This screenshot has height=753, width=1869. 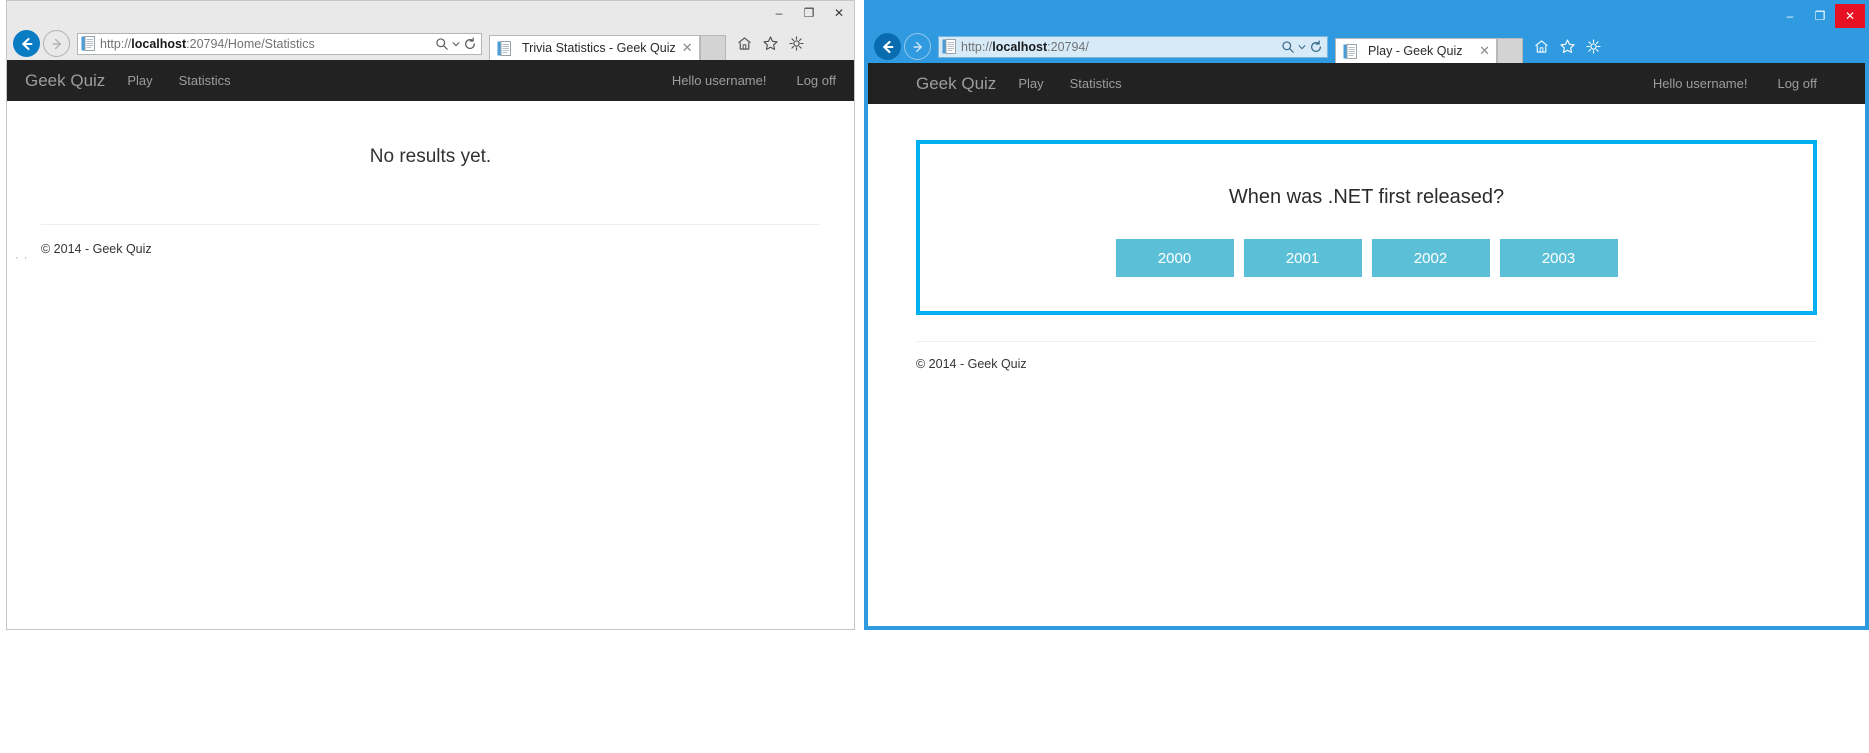 What do you see at coordinates (250, 43) in the screenshot?
I see `url-path: :20794/Home/Statistics` at bounding box center [250, 43].